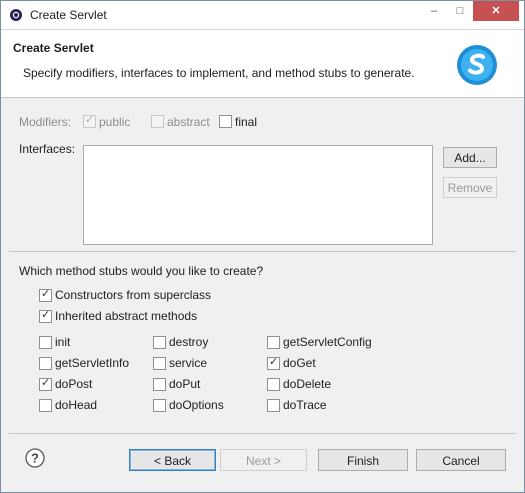 Image resolution: width=525 pixels, height=493 pixels. I want to click on close-button: ✕, so click(496, 11).